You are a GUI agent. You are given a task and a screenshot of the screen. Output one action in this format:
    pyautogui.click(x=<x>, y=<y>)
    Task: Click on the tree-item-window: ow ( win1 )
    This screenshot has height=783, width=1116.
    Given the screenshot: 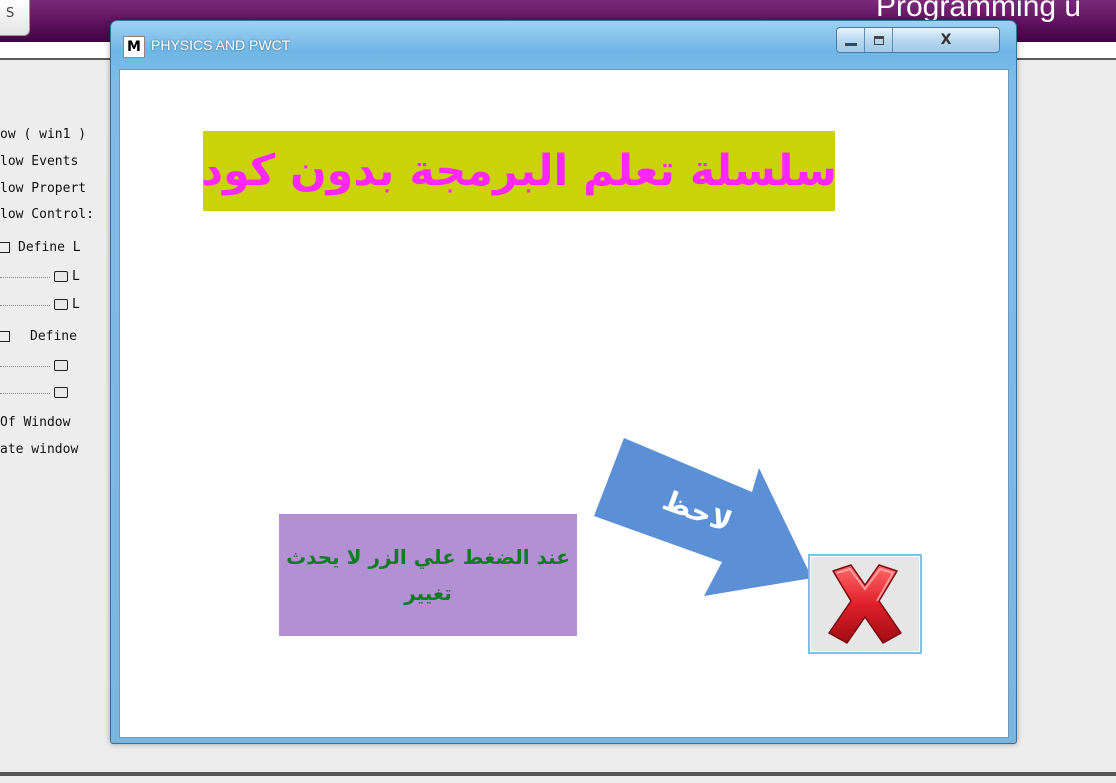 What is the action you would take?
    pyautogui.click(x=57, y=135)
    